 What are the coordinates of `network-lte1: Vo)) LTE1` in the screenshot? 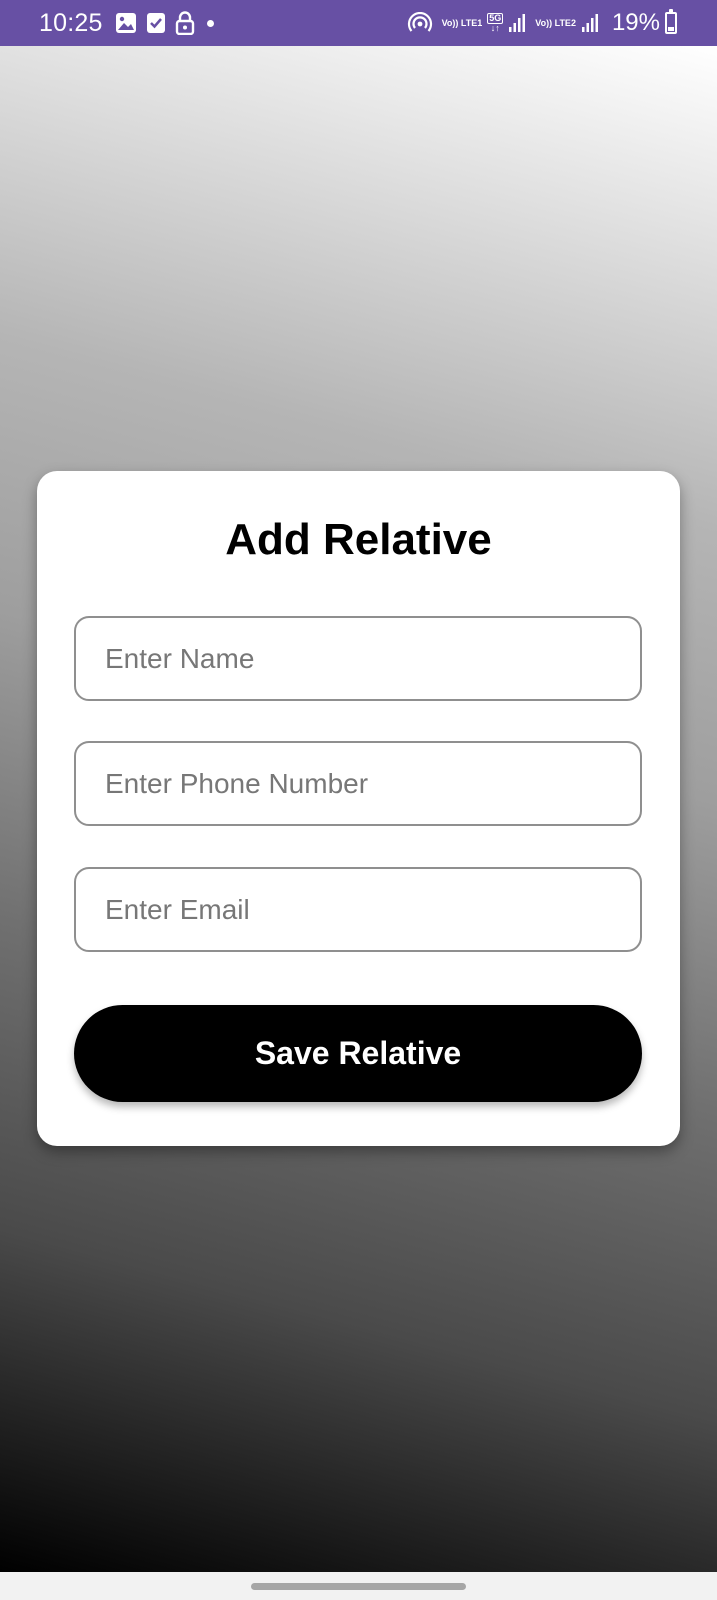 It's located at (462, 22).